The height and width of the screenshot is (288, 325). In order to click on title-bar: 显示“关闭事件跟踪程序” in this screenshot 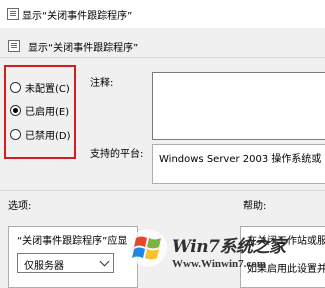, I will do `click(162, 14)`.